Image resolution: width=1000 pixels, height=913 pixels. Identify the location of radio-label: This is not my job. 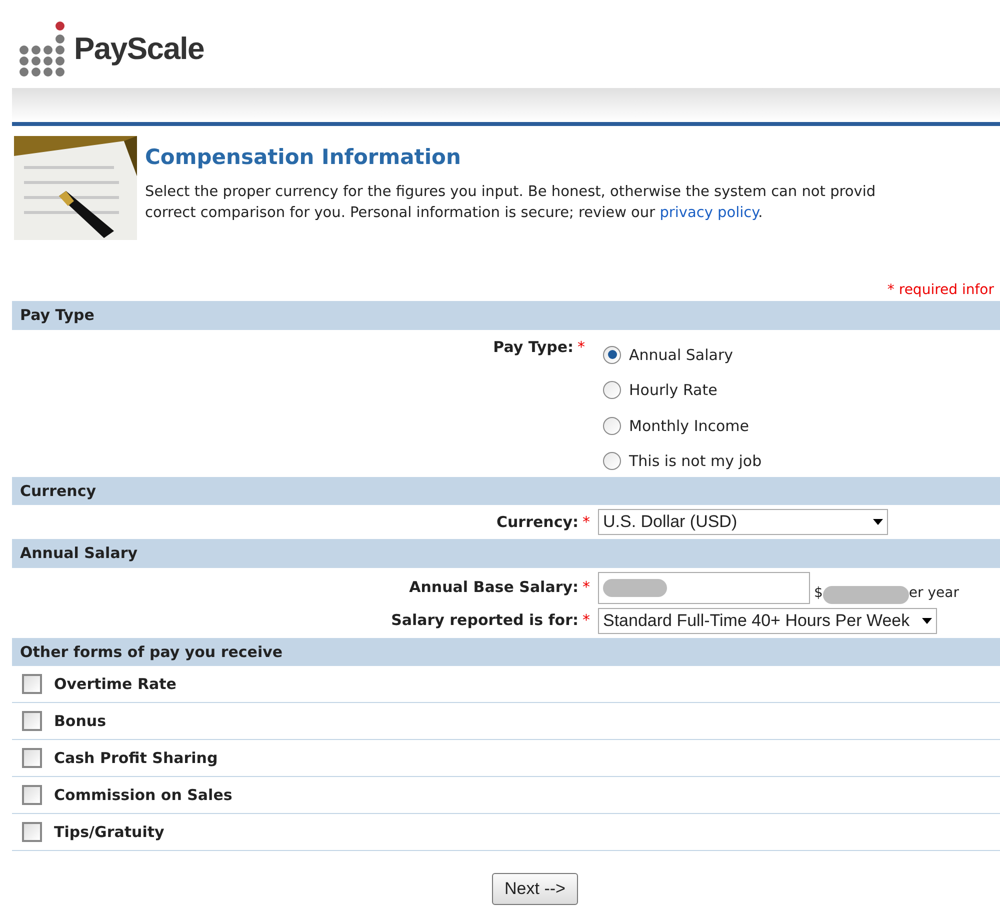
(695, 461).